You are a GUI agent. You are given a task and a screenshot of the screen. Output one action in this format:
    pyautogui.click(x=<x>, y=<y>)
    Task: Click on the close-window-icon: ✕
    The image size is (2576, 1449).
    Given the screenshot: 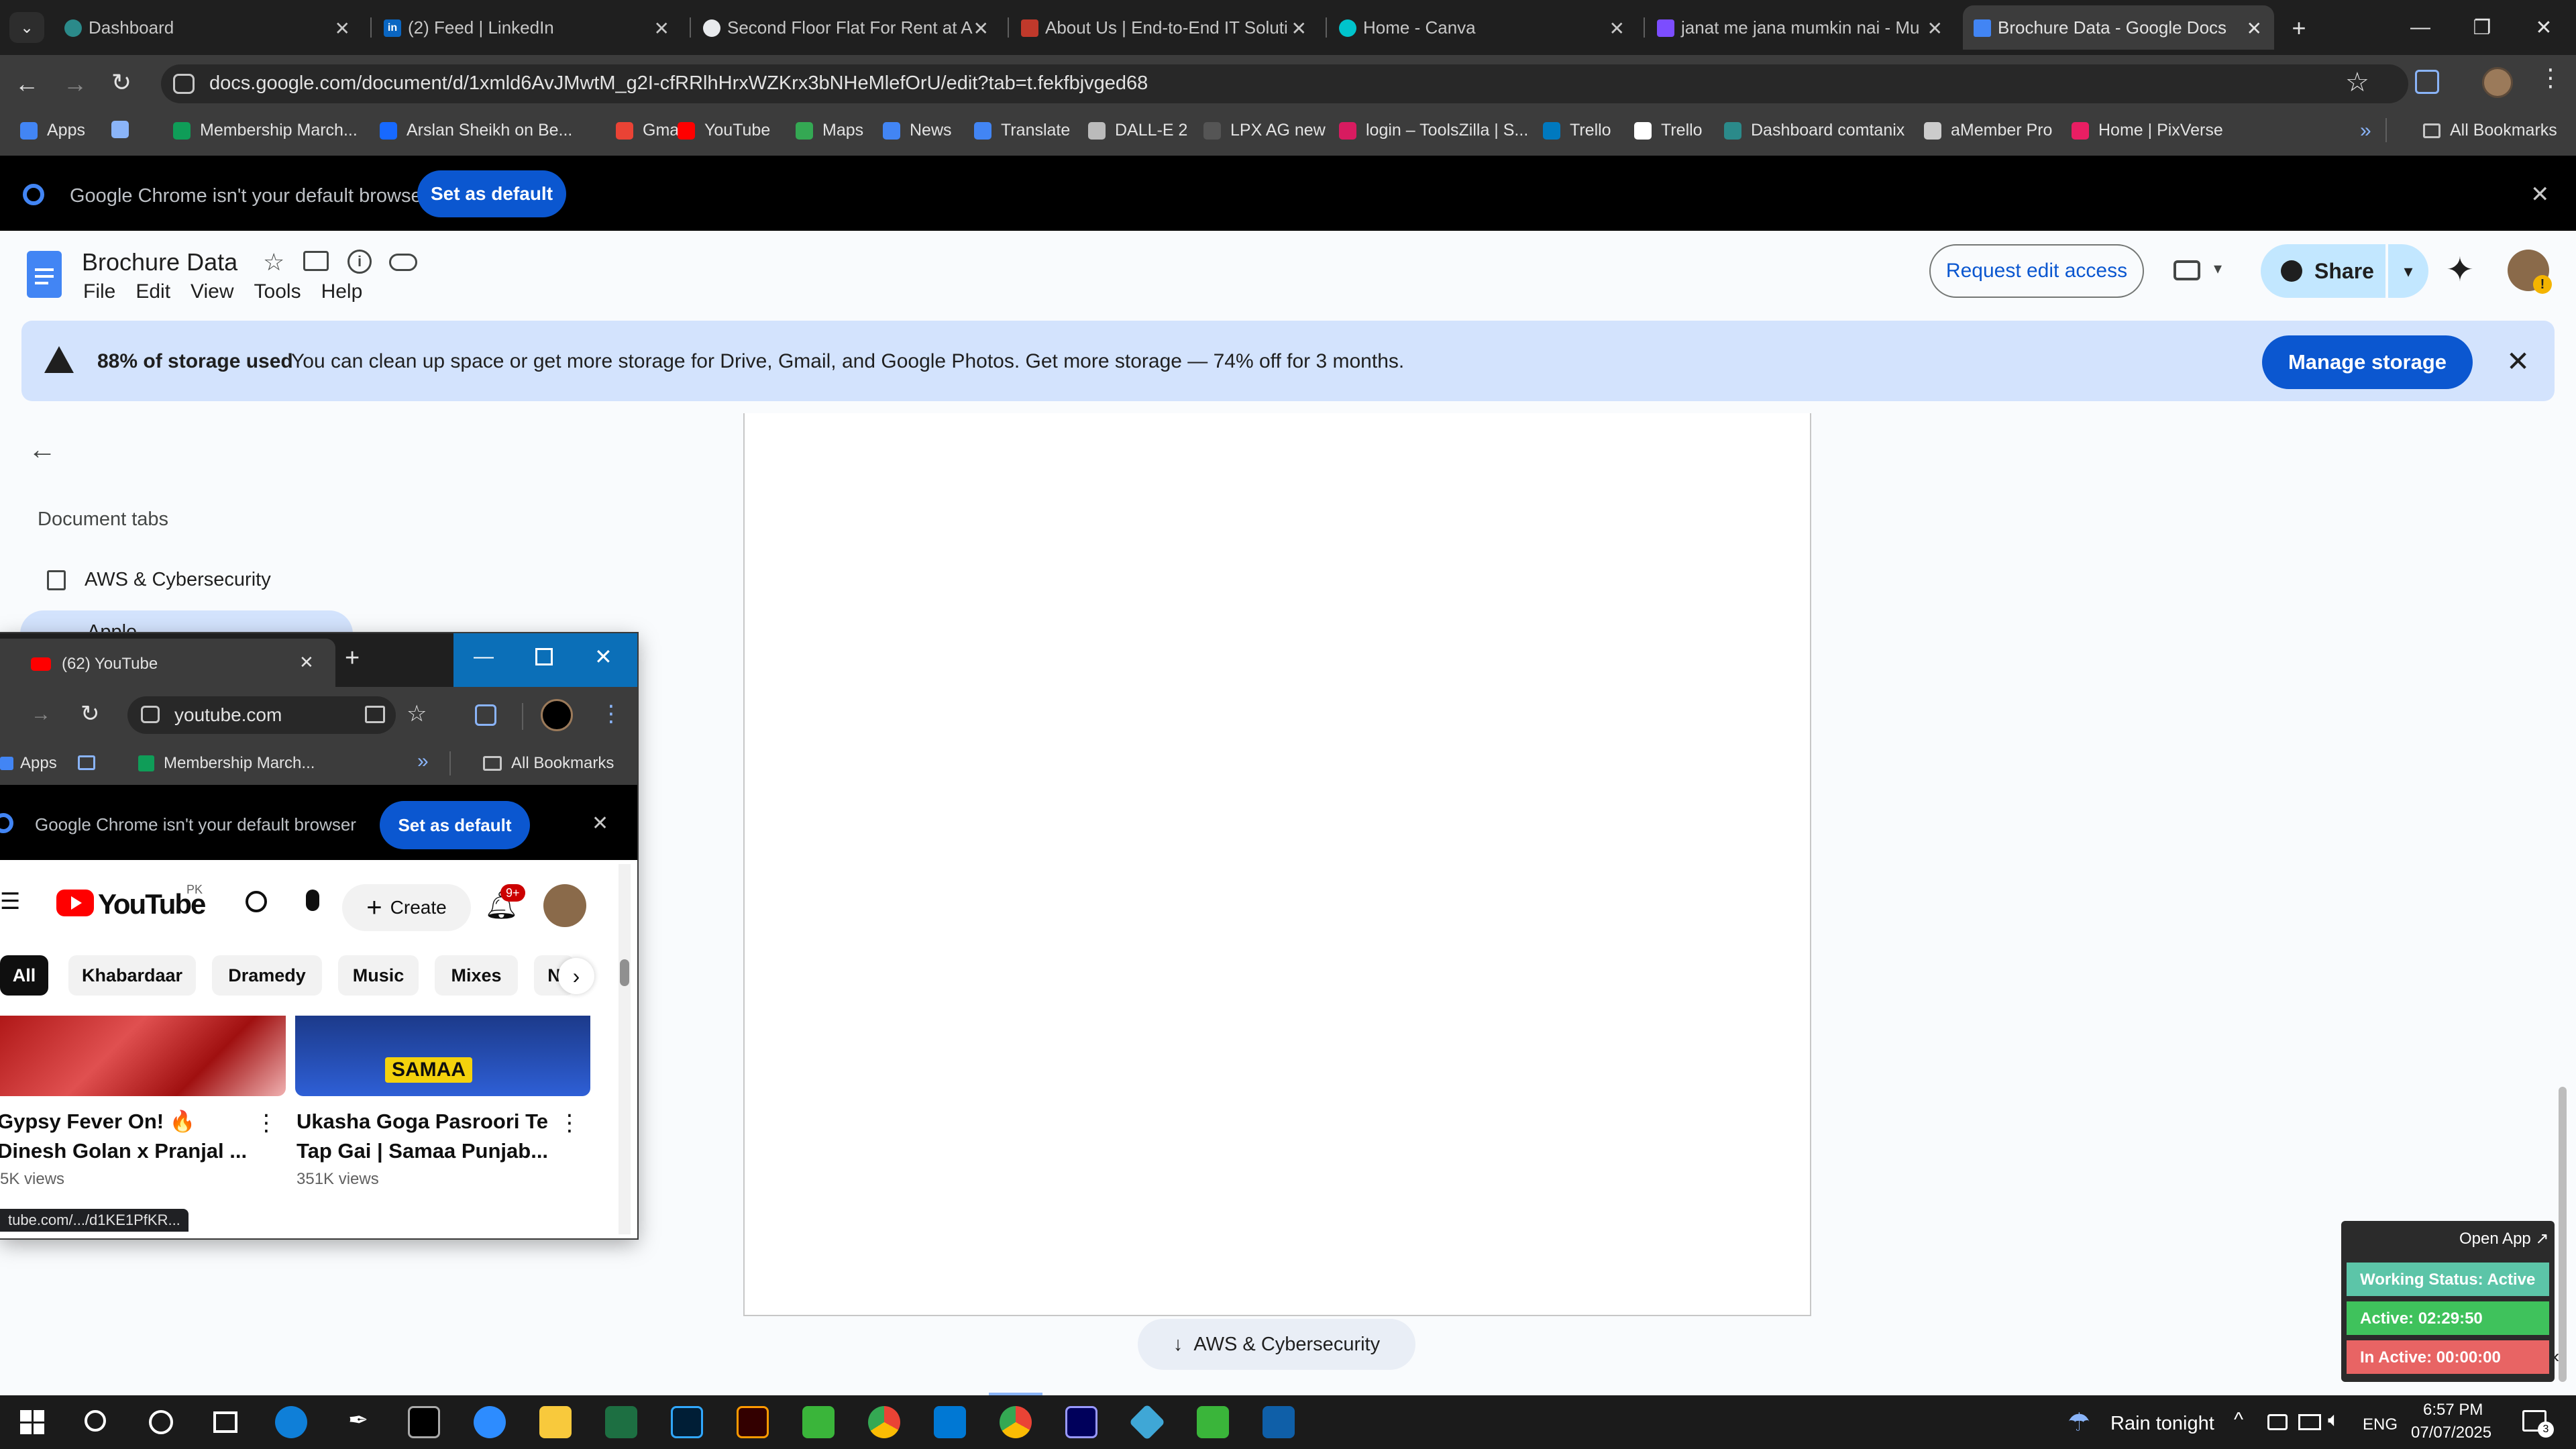 What is the action you would take?
    pyautogui.click(x=603, y=656)
    